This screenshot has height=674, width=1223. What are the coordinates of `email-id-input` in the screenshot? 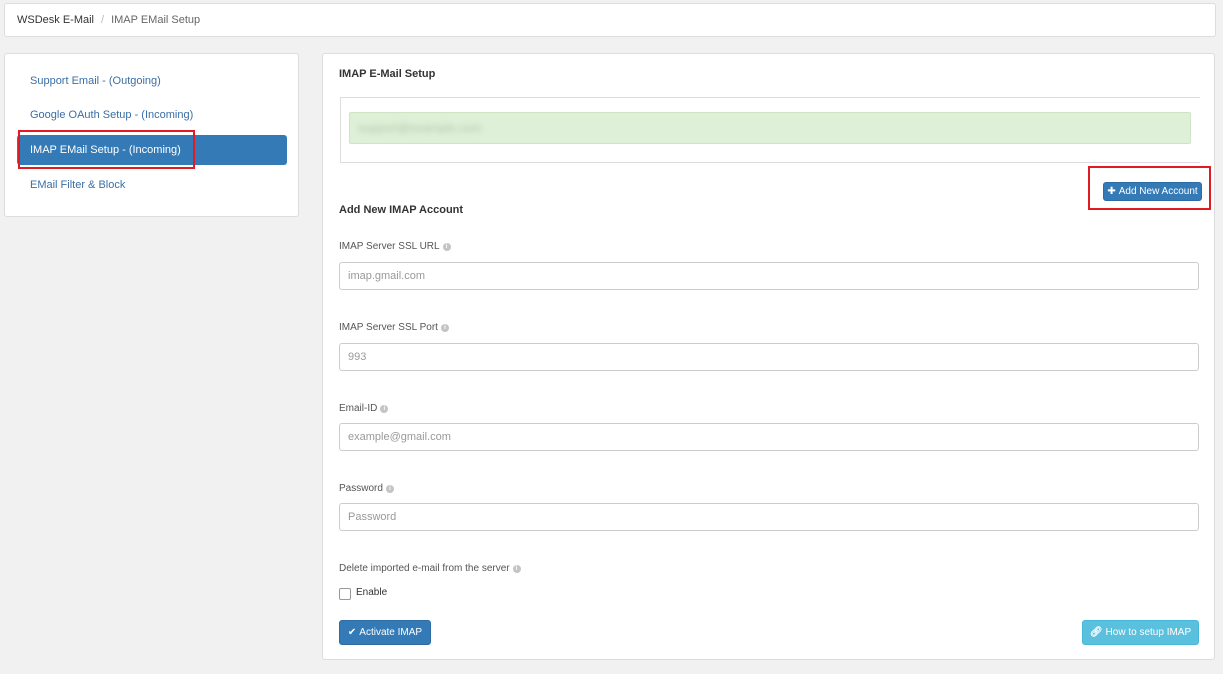 It's located at (769, 437).